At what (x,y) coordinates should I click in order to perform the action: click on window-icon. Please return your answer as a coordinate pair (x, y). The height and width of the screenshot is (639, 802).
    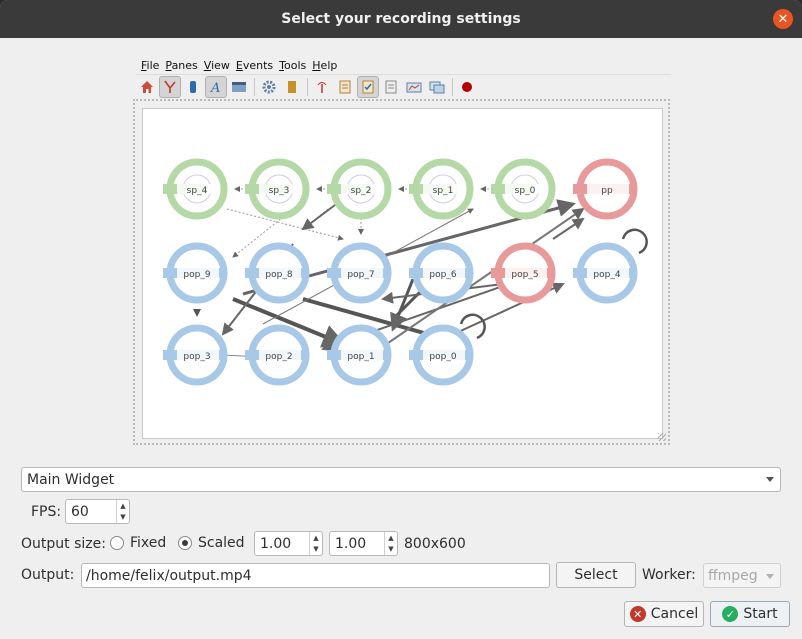
    Looking at the image, I should click on (239, 87).